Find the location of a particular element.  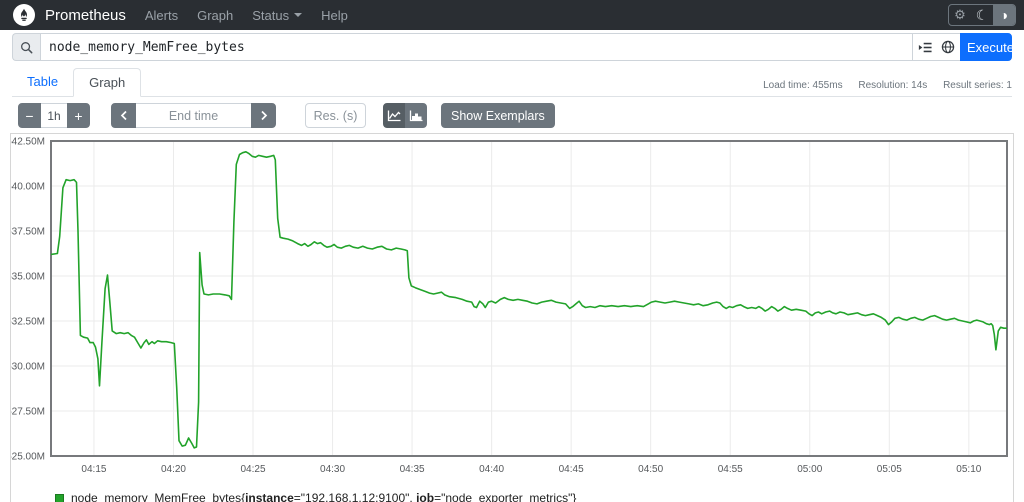

load-time: Load time: 455ms is located at coordinates (803, 85).